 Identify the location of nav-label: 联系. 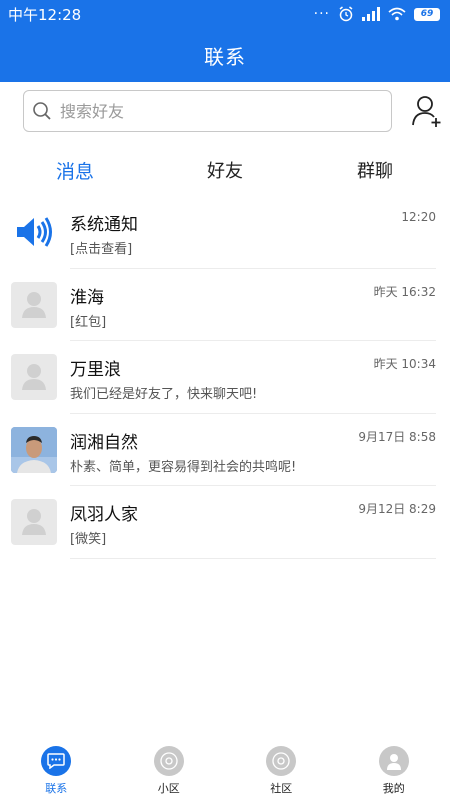
(56, 788).